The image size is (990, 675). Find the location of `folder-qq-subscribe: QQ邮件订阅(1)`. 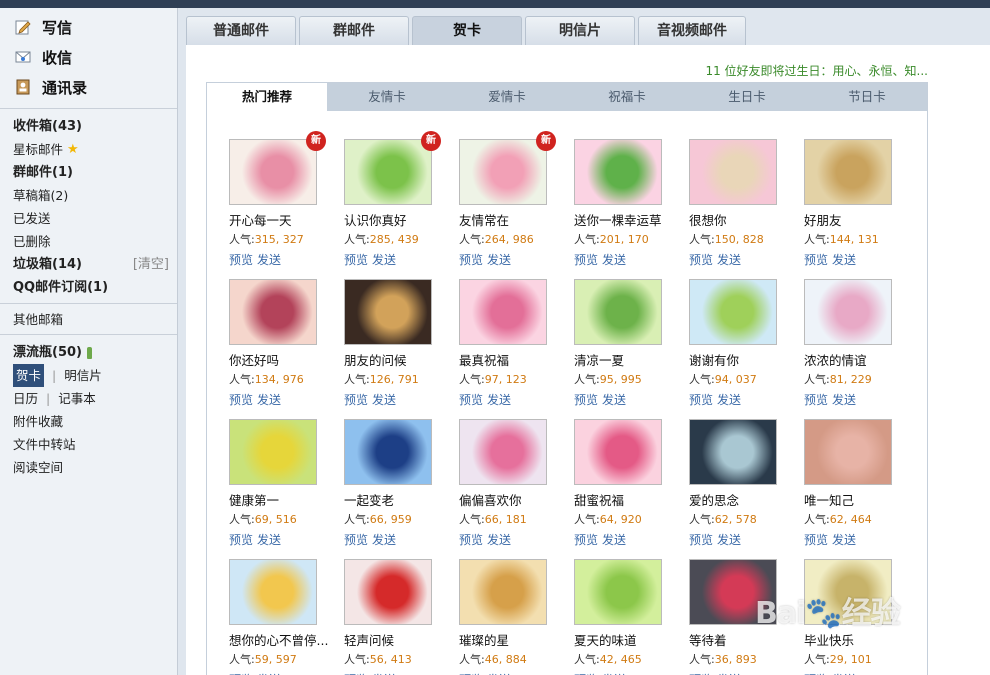

folder-qq-subscribe: QQ邮件订阅(1) is located at coordinates (88, 287).